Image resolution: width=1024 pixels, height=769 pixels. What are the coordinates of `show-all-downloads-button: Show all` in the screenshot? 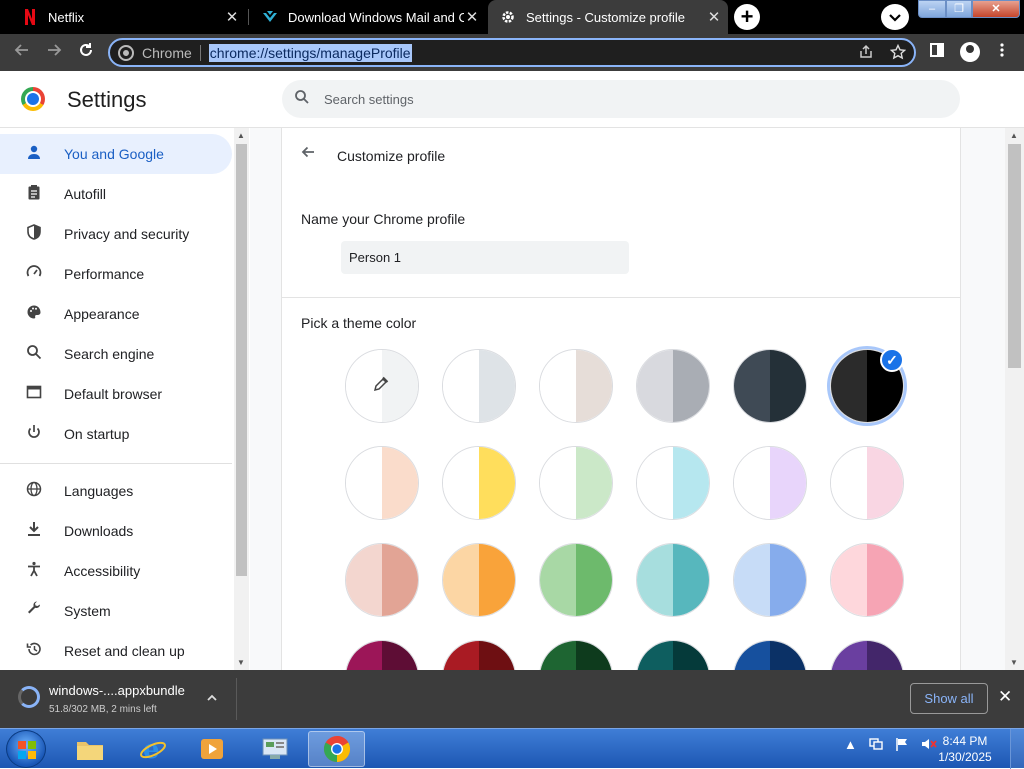 It's located at (949, 698).